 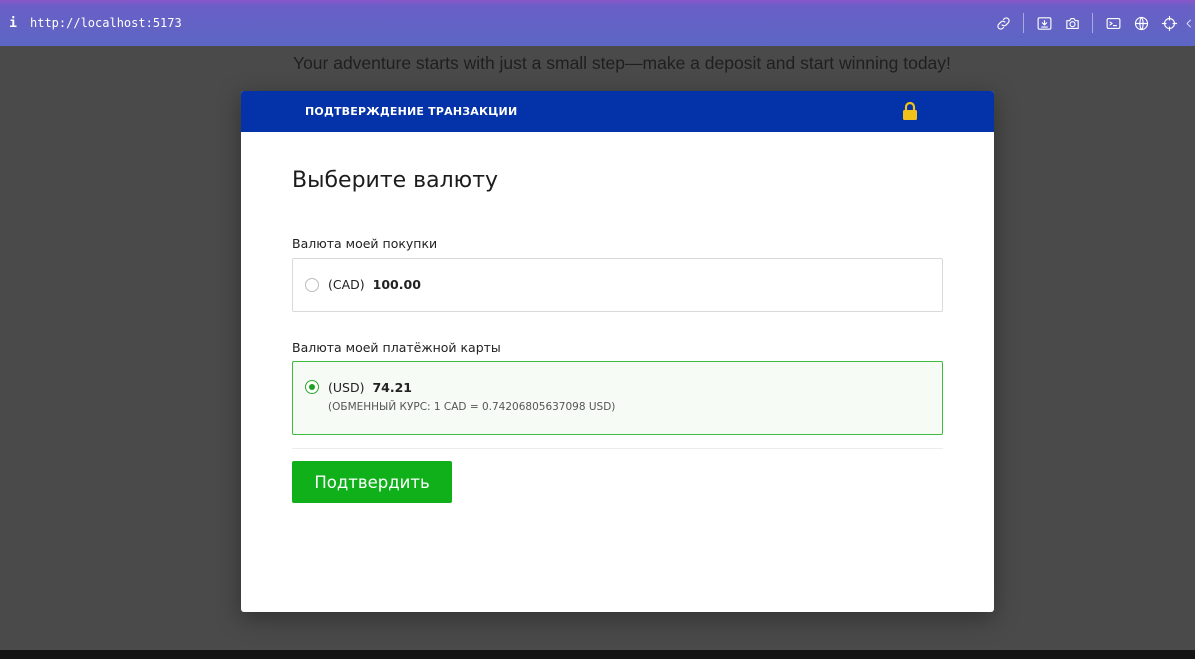 I want to click on url-text: http://localhost:5173, so click(x=106, y=23).